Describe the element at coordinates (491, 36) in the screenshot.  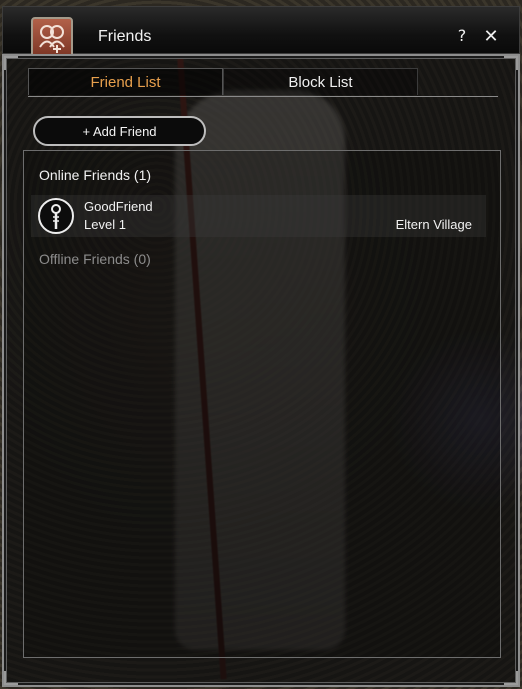
I see `close-icon: ✕` at that location.